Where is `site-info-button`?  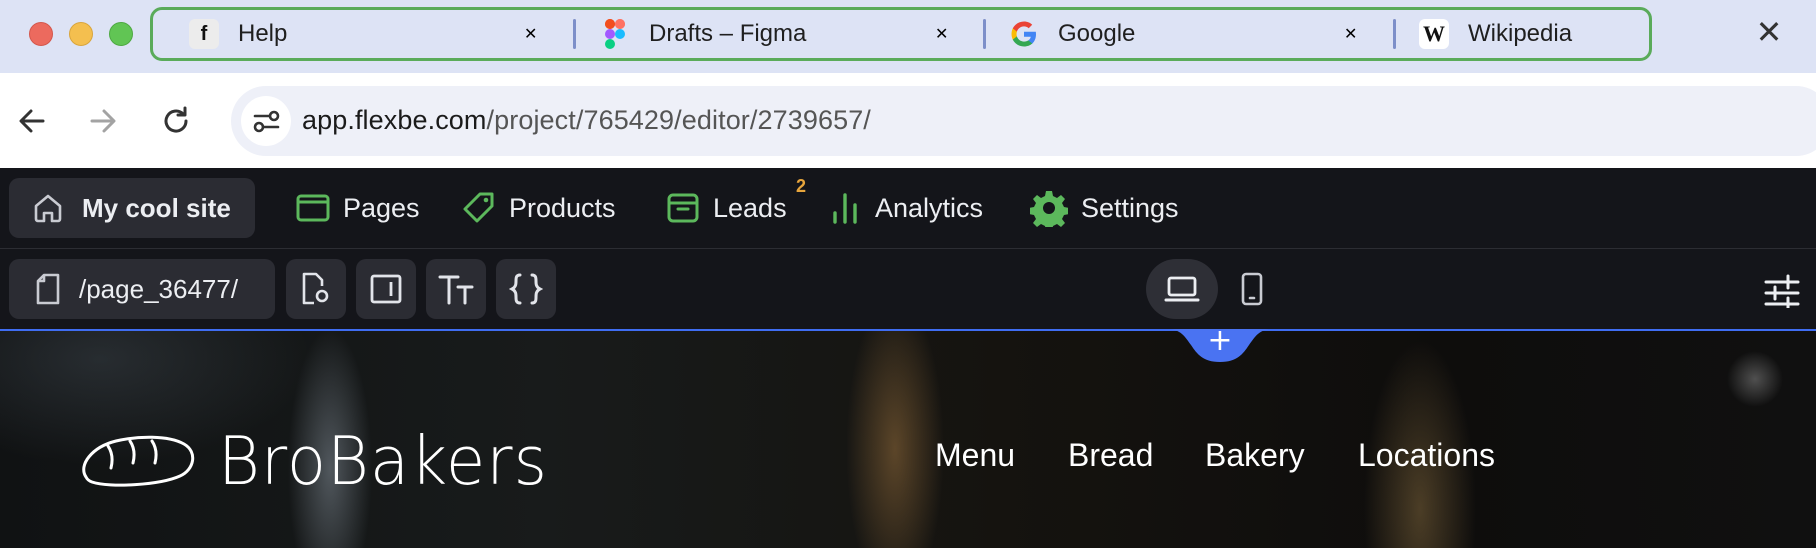 site-info-button is located at coordinates (266, 121).